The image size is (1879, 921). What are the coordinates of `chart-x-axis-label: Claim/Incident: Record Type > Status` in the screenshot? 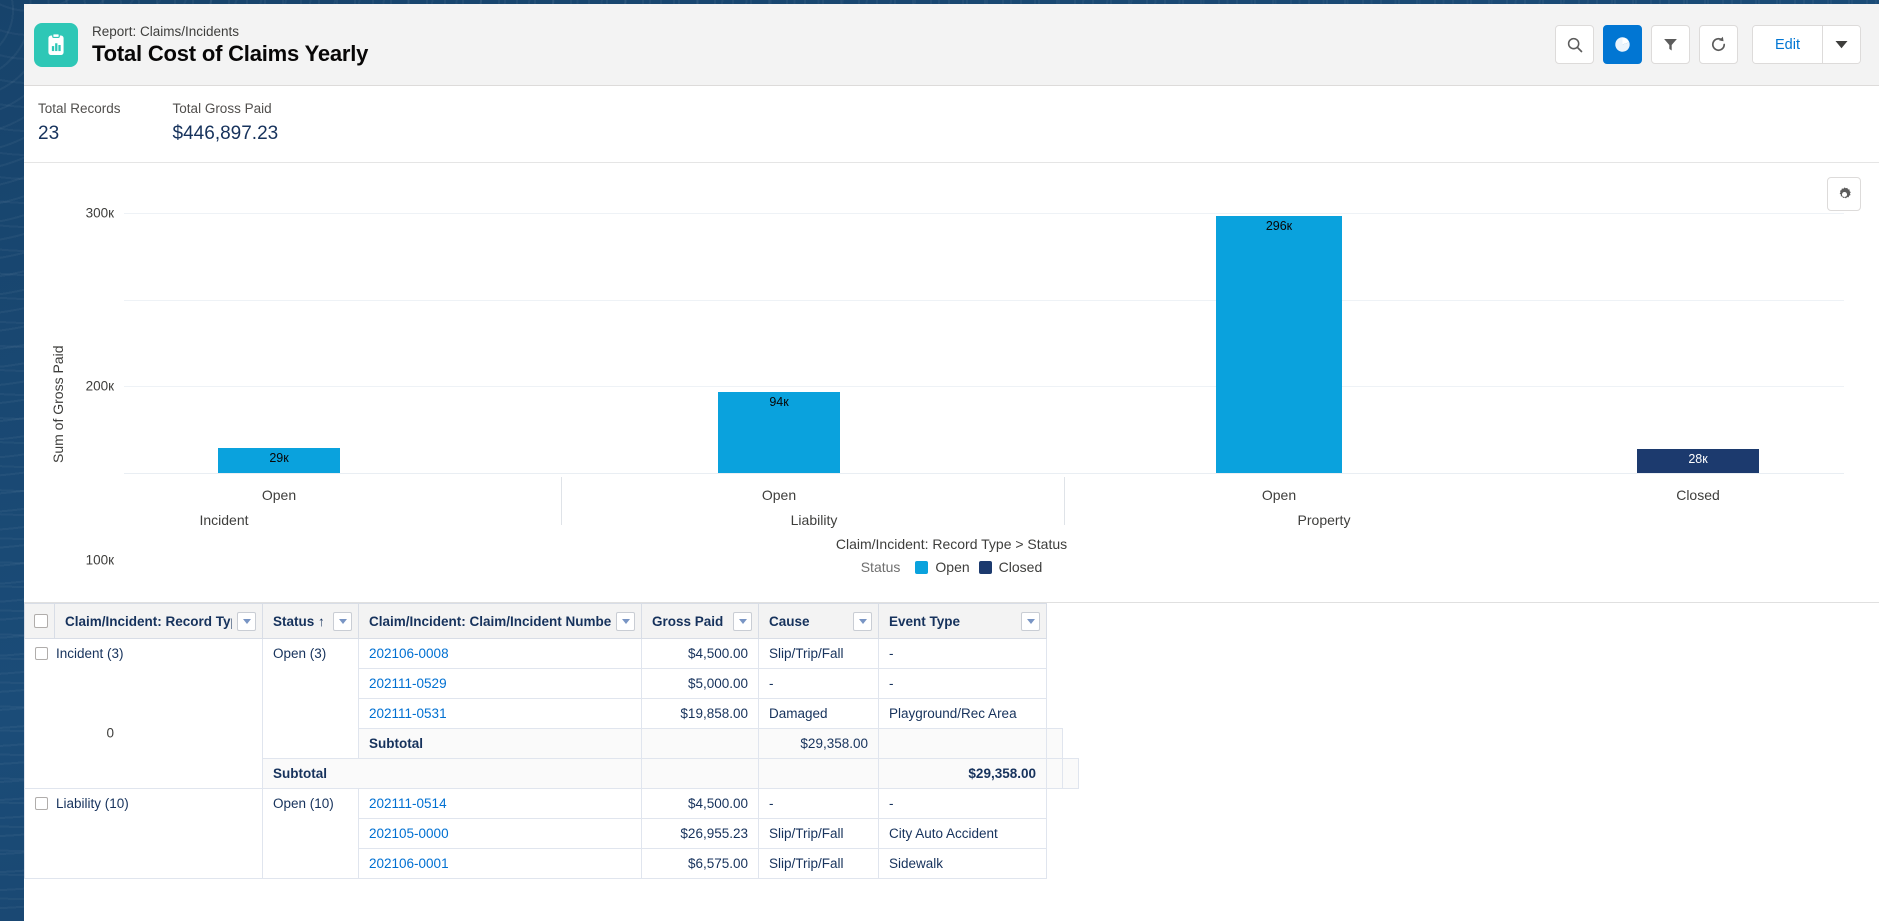 It's located at (951, 544).